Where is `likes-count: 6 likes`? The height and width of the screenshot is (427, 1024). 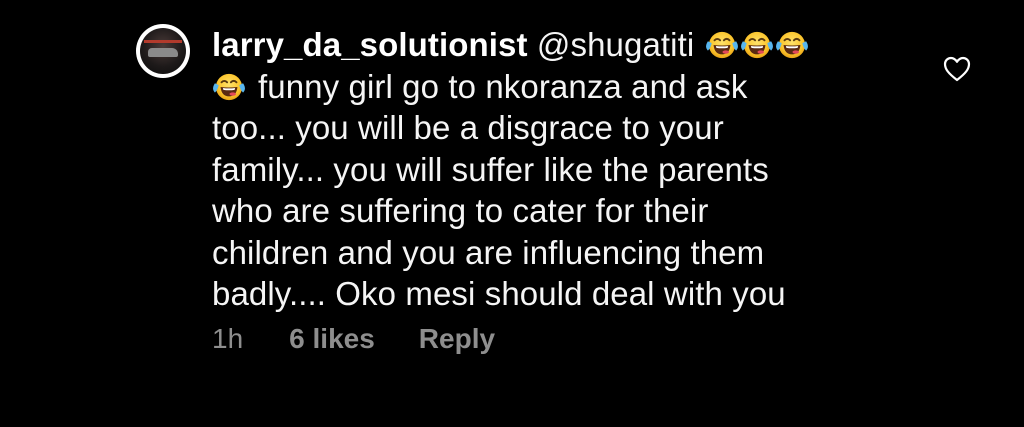 likes-count: 6 likes is located at coordinates (332, 339).